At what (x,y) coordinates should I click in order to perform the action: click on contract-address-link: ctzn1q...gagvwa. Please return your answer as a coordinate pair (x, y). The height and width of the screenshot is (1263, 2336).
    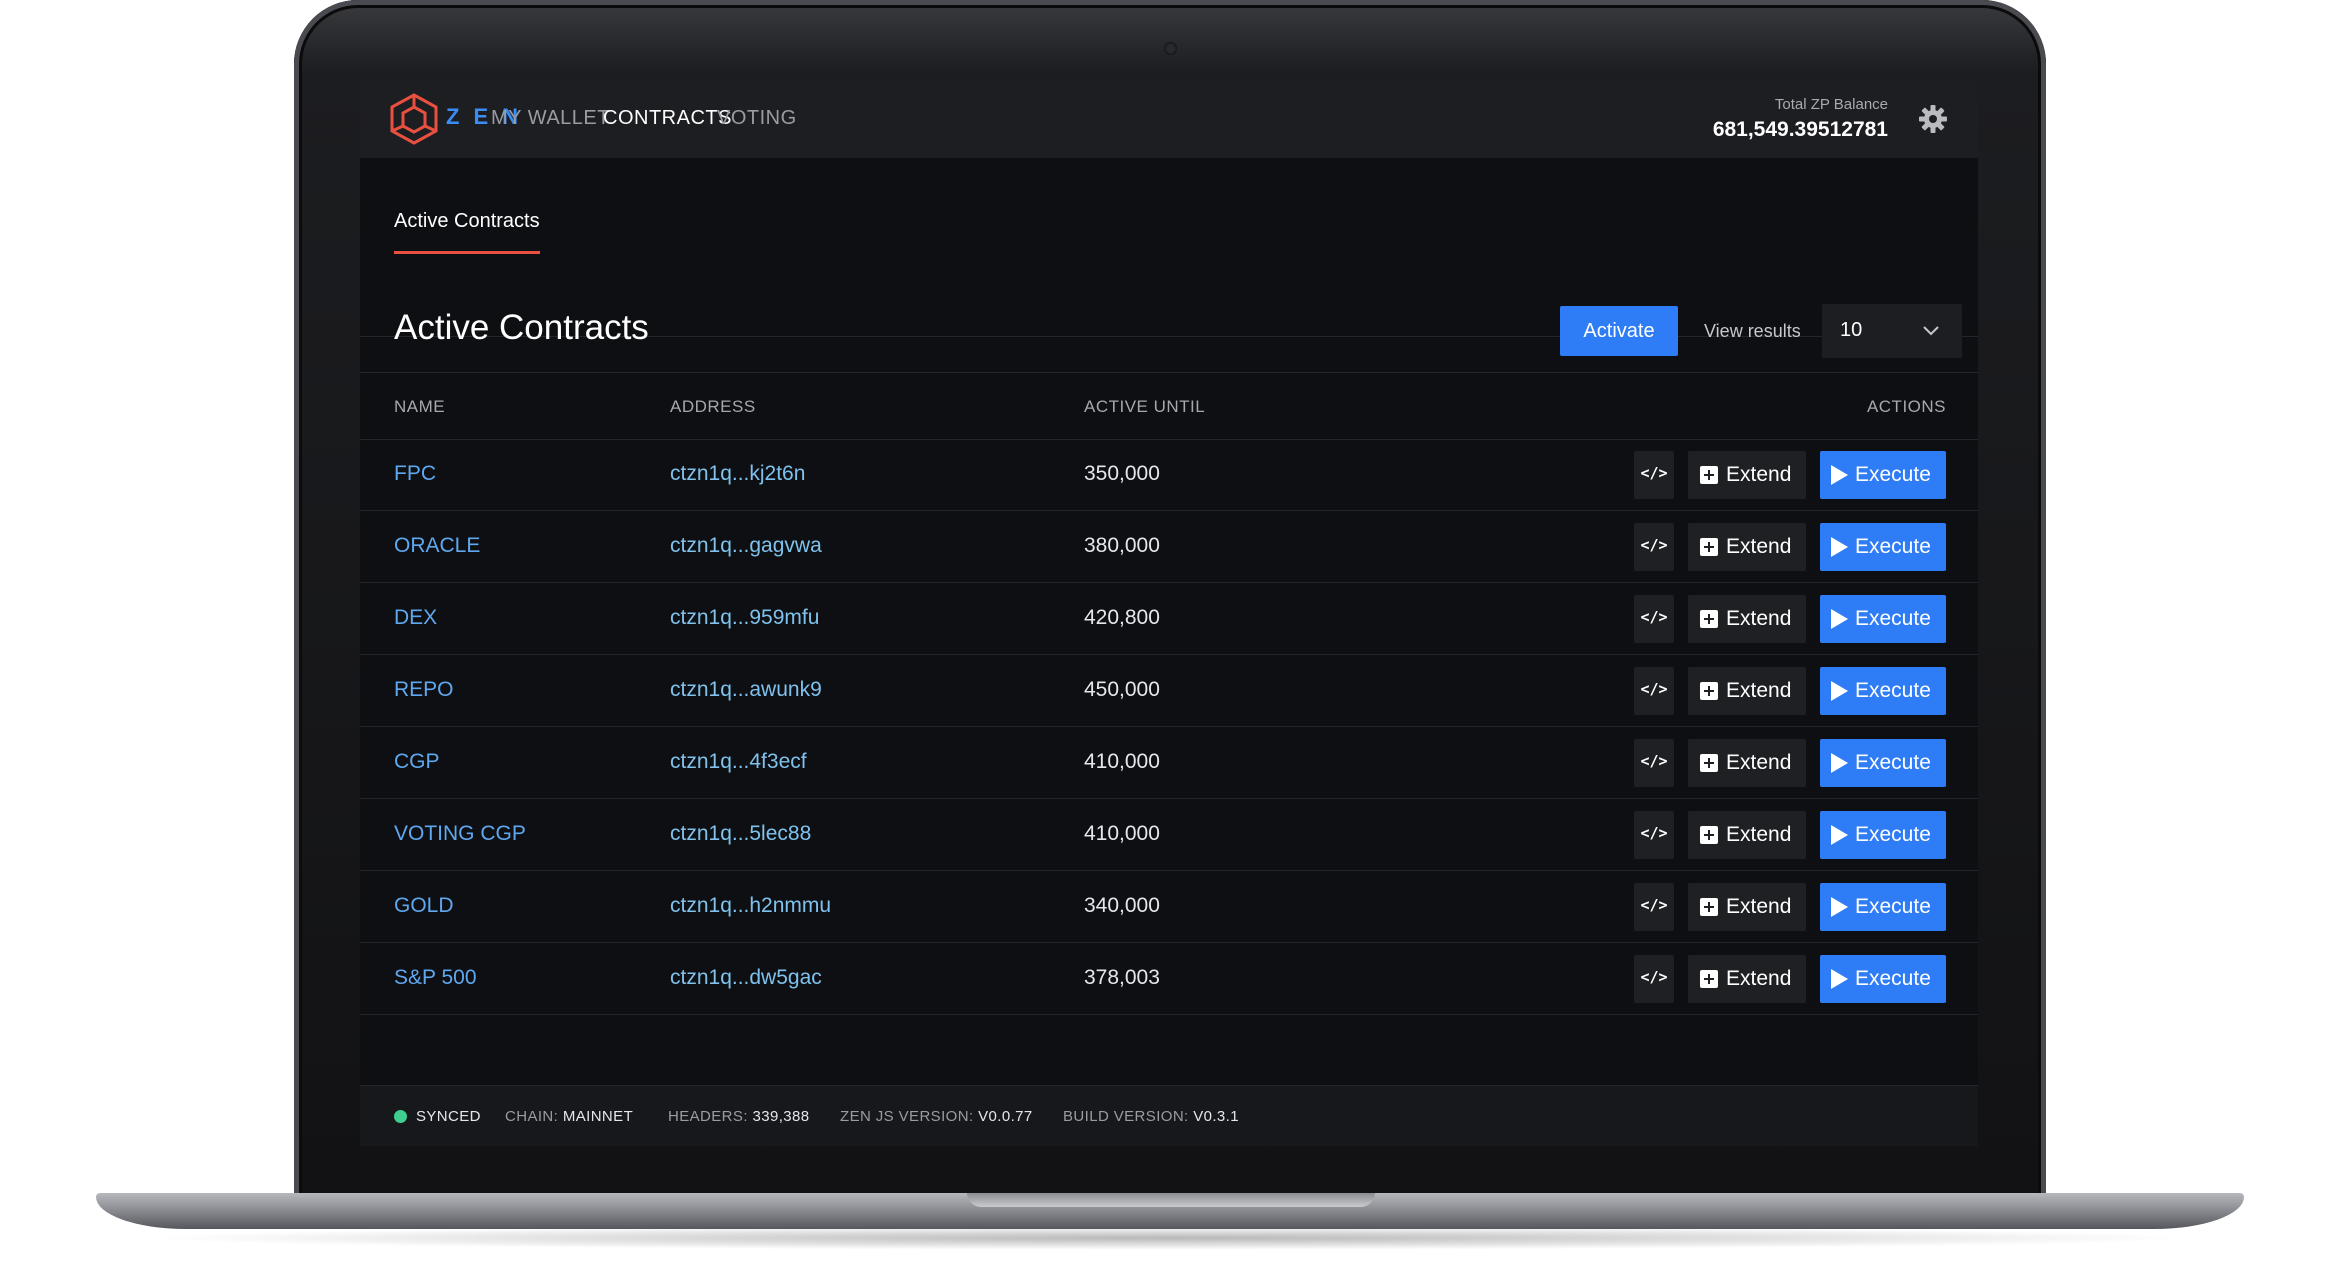
    Looking at the image, I should click on (746, 546).